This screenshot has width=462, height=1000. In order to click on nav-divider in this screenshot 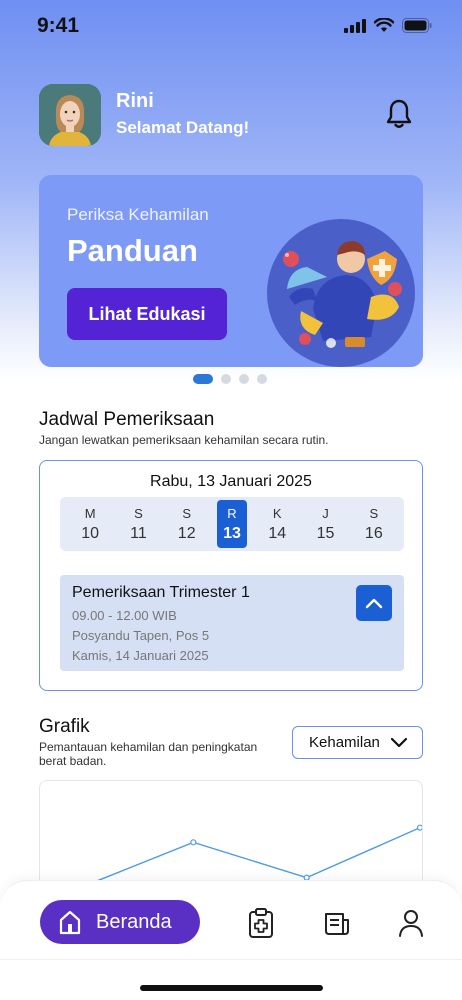, I will do `click(231, 959)`.